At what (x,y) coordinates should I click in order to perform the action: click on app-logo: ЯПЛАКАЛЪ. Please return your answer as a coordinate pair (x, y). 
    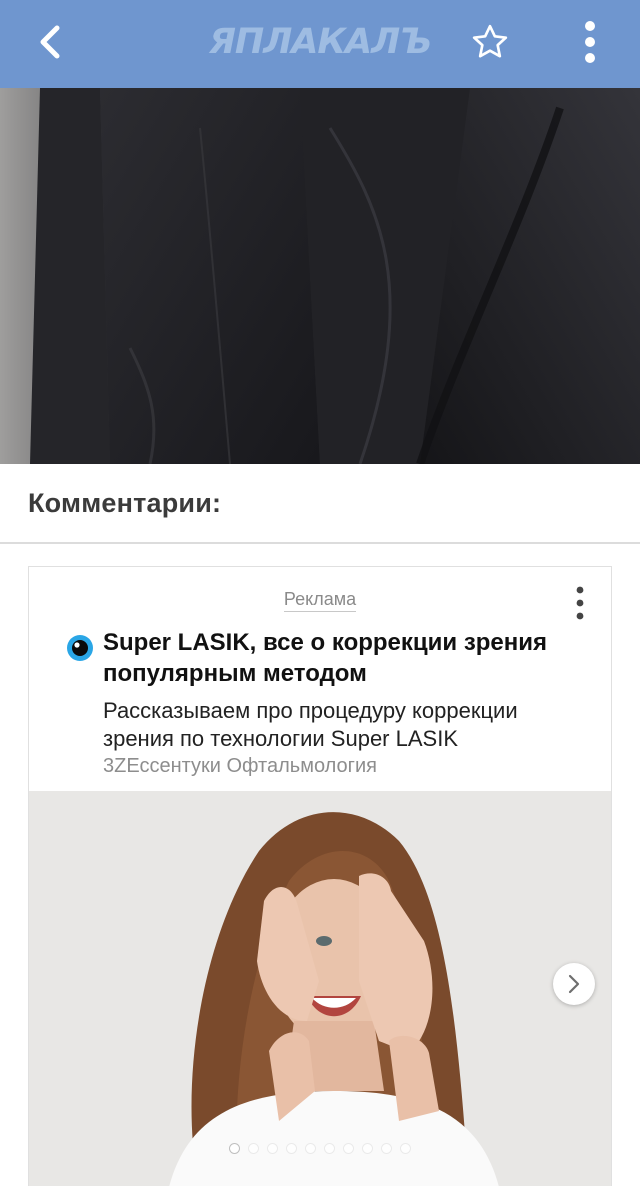
    Looking at the image, I should click on (320, 42).